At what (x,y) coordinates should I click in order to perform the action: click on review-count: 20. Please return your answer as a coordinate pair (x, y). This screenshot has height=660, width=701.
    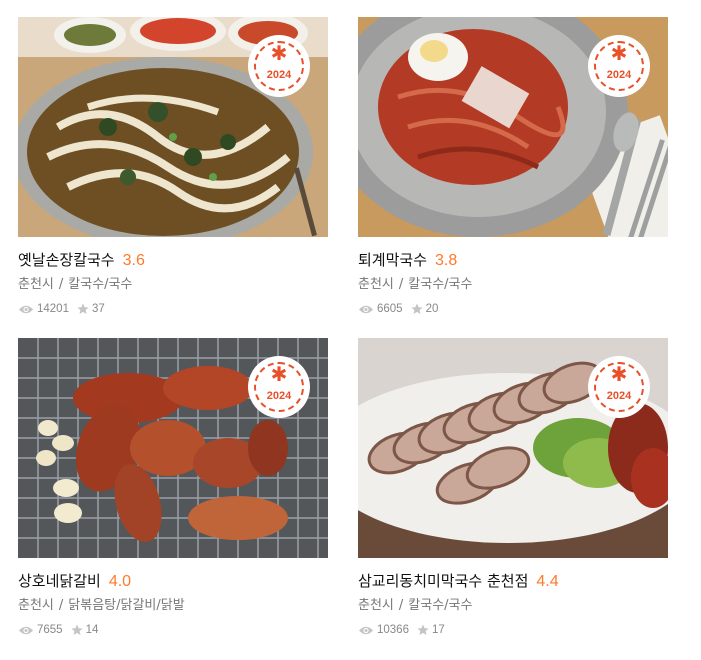
    Looking at the image, I should click on (432, 309).